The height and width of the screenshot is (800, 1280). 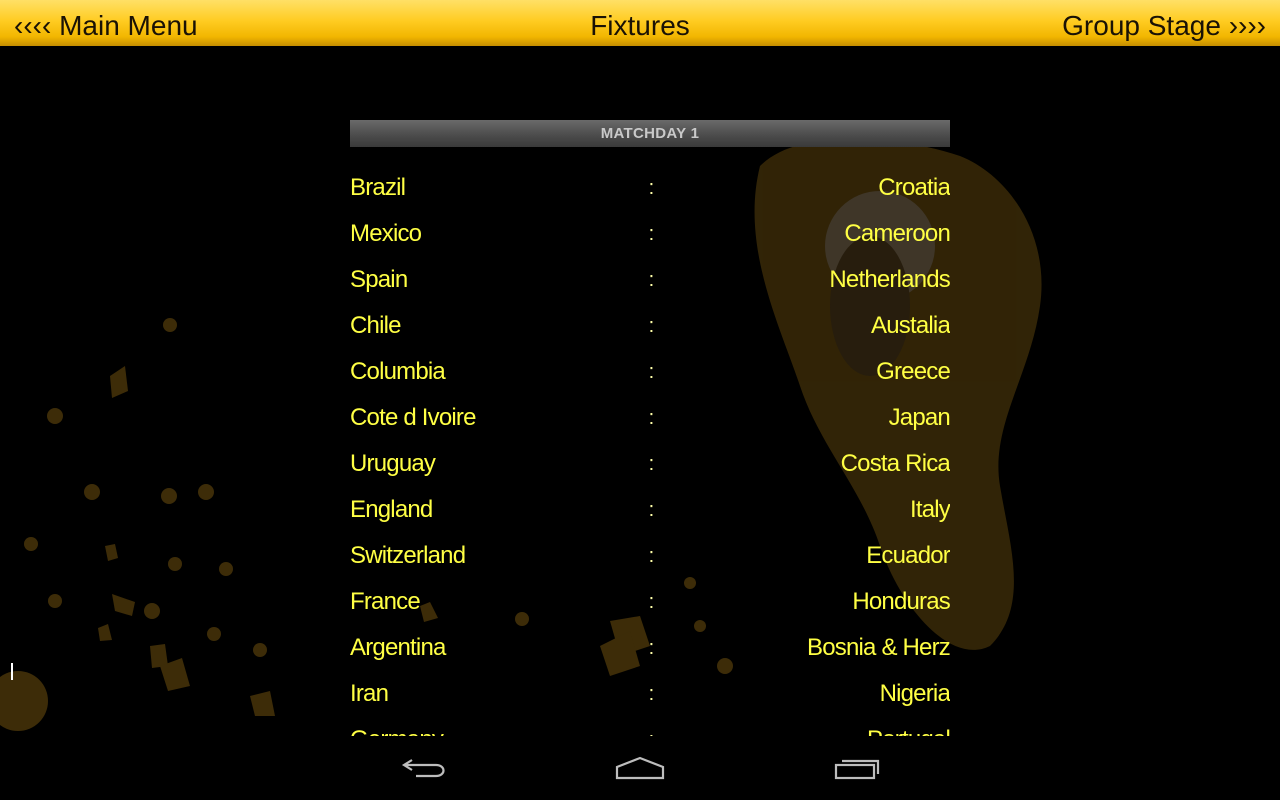 I want to click on text-cursor, so click(x=12, y=671).